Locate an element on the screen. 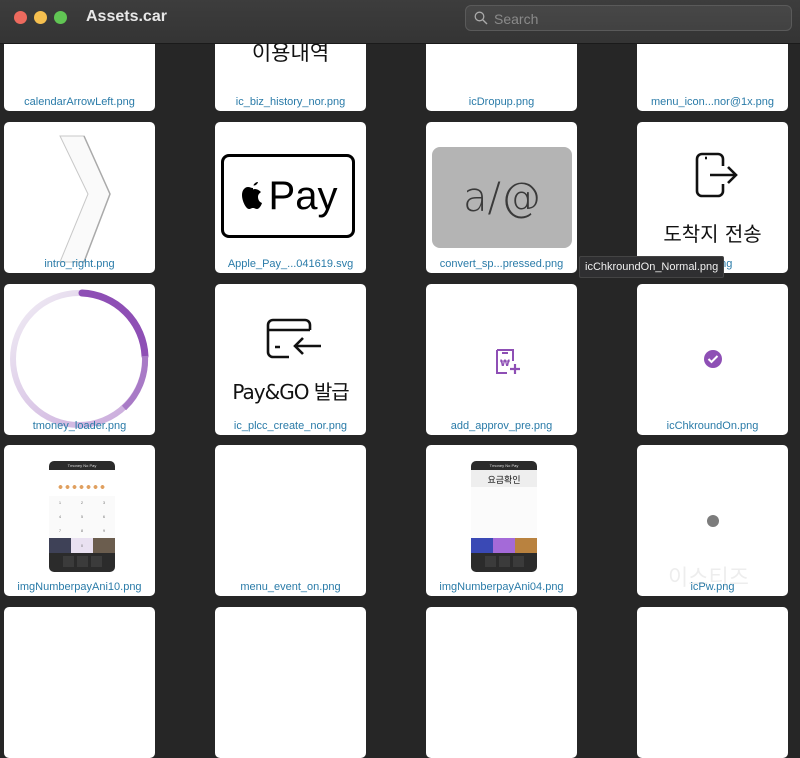 Image resolution: width=800 pixels, height=758 pixels. asset-name: imgNumberpayAni10.png is located at coordinates (79, 587).